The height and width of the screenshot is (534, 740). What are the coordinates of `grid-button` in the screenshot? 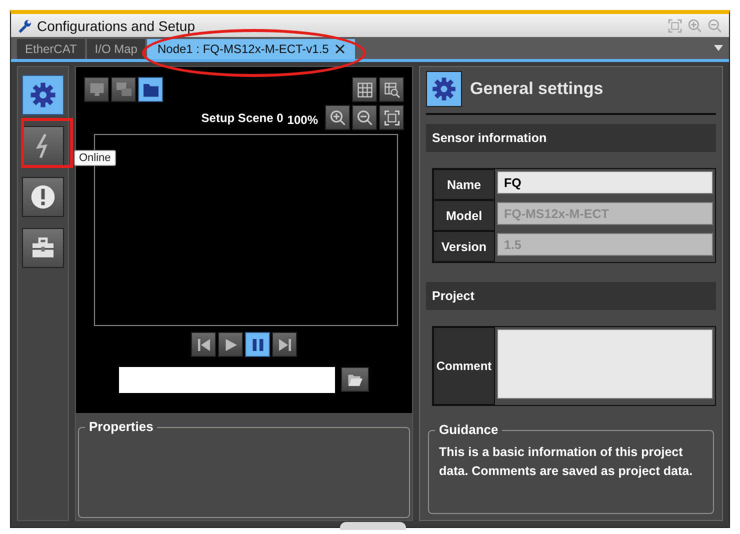 It's located at (364, 89).